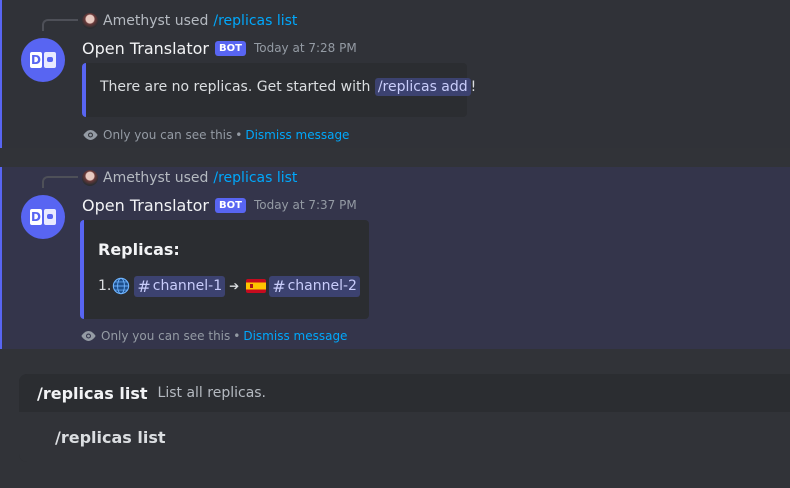 The height and width of the screenshot is (488, 790). I want to click on slash-command-mention: /replicas add, so click(422, 87).